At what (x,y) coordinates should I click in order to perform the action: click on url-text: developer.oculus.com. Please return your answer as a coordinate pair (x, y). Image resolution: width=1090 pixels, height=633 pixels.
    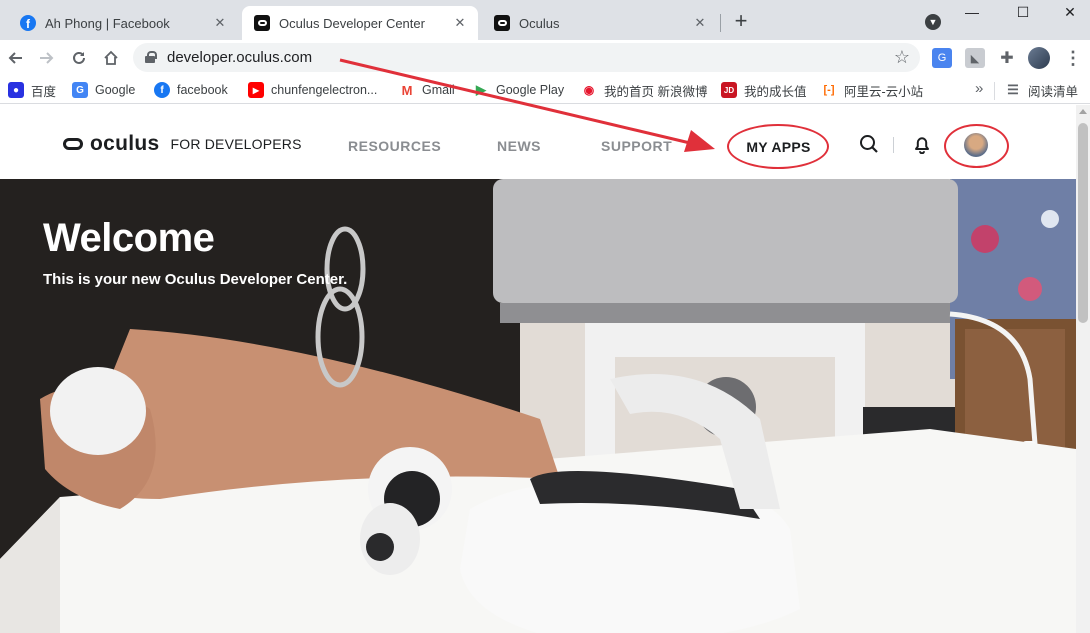
    Looking at the image, I should click on (240, 57).